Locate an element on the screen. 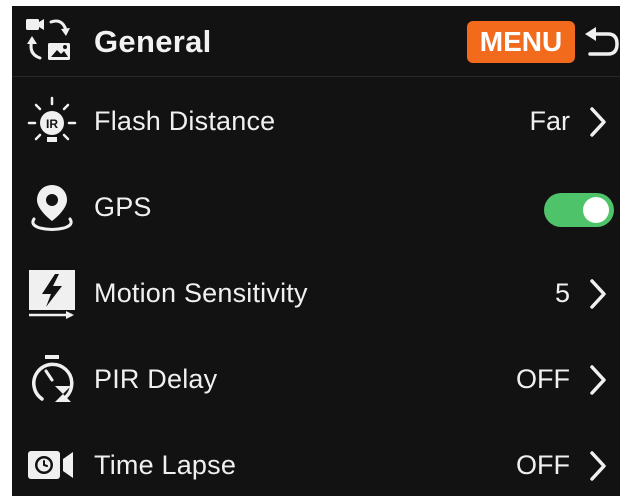  menu-button: MENU is located at coordinates (521, 42).